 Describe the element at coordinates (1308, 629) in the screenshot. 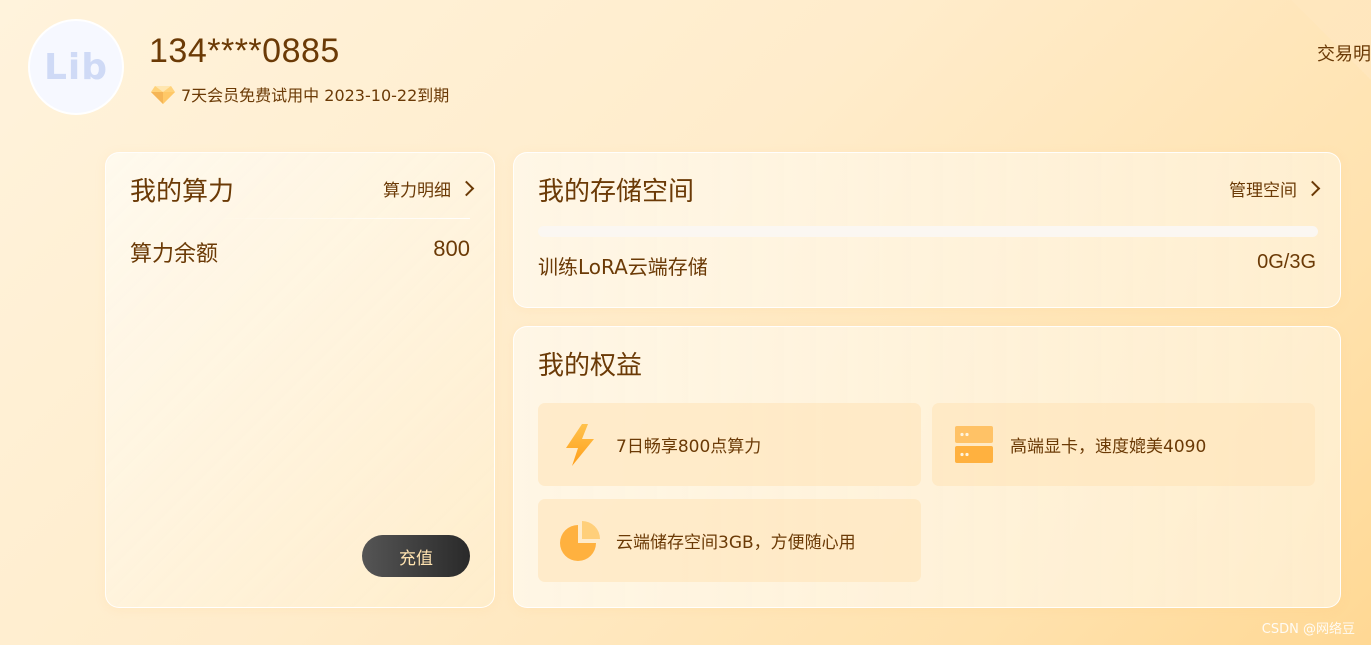

I see `watermark: CSDN @网络豆` at that location.